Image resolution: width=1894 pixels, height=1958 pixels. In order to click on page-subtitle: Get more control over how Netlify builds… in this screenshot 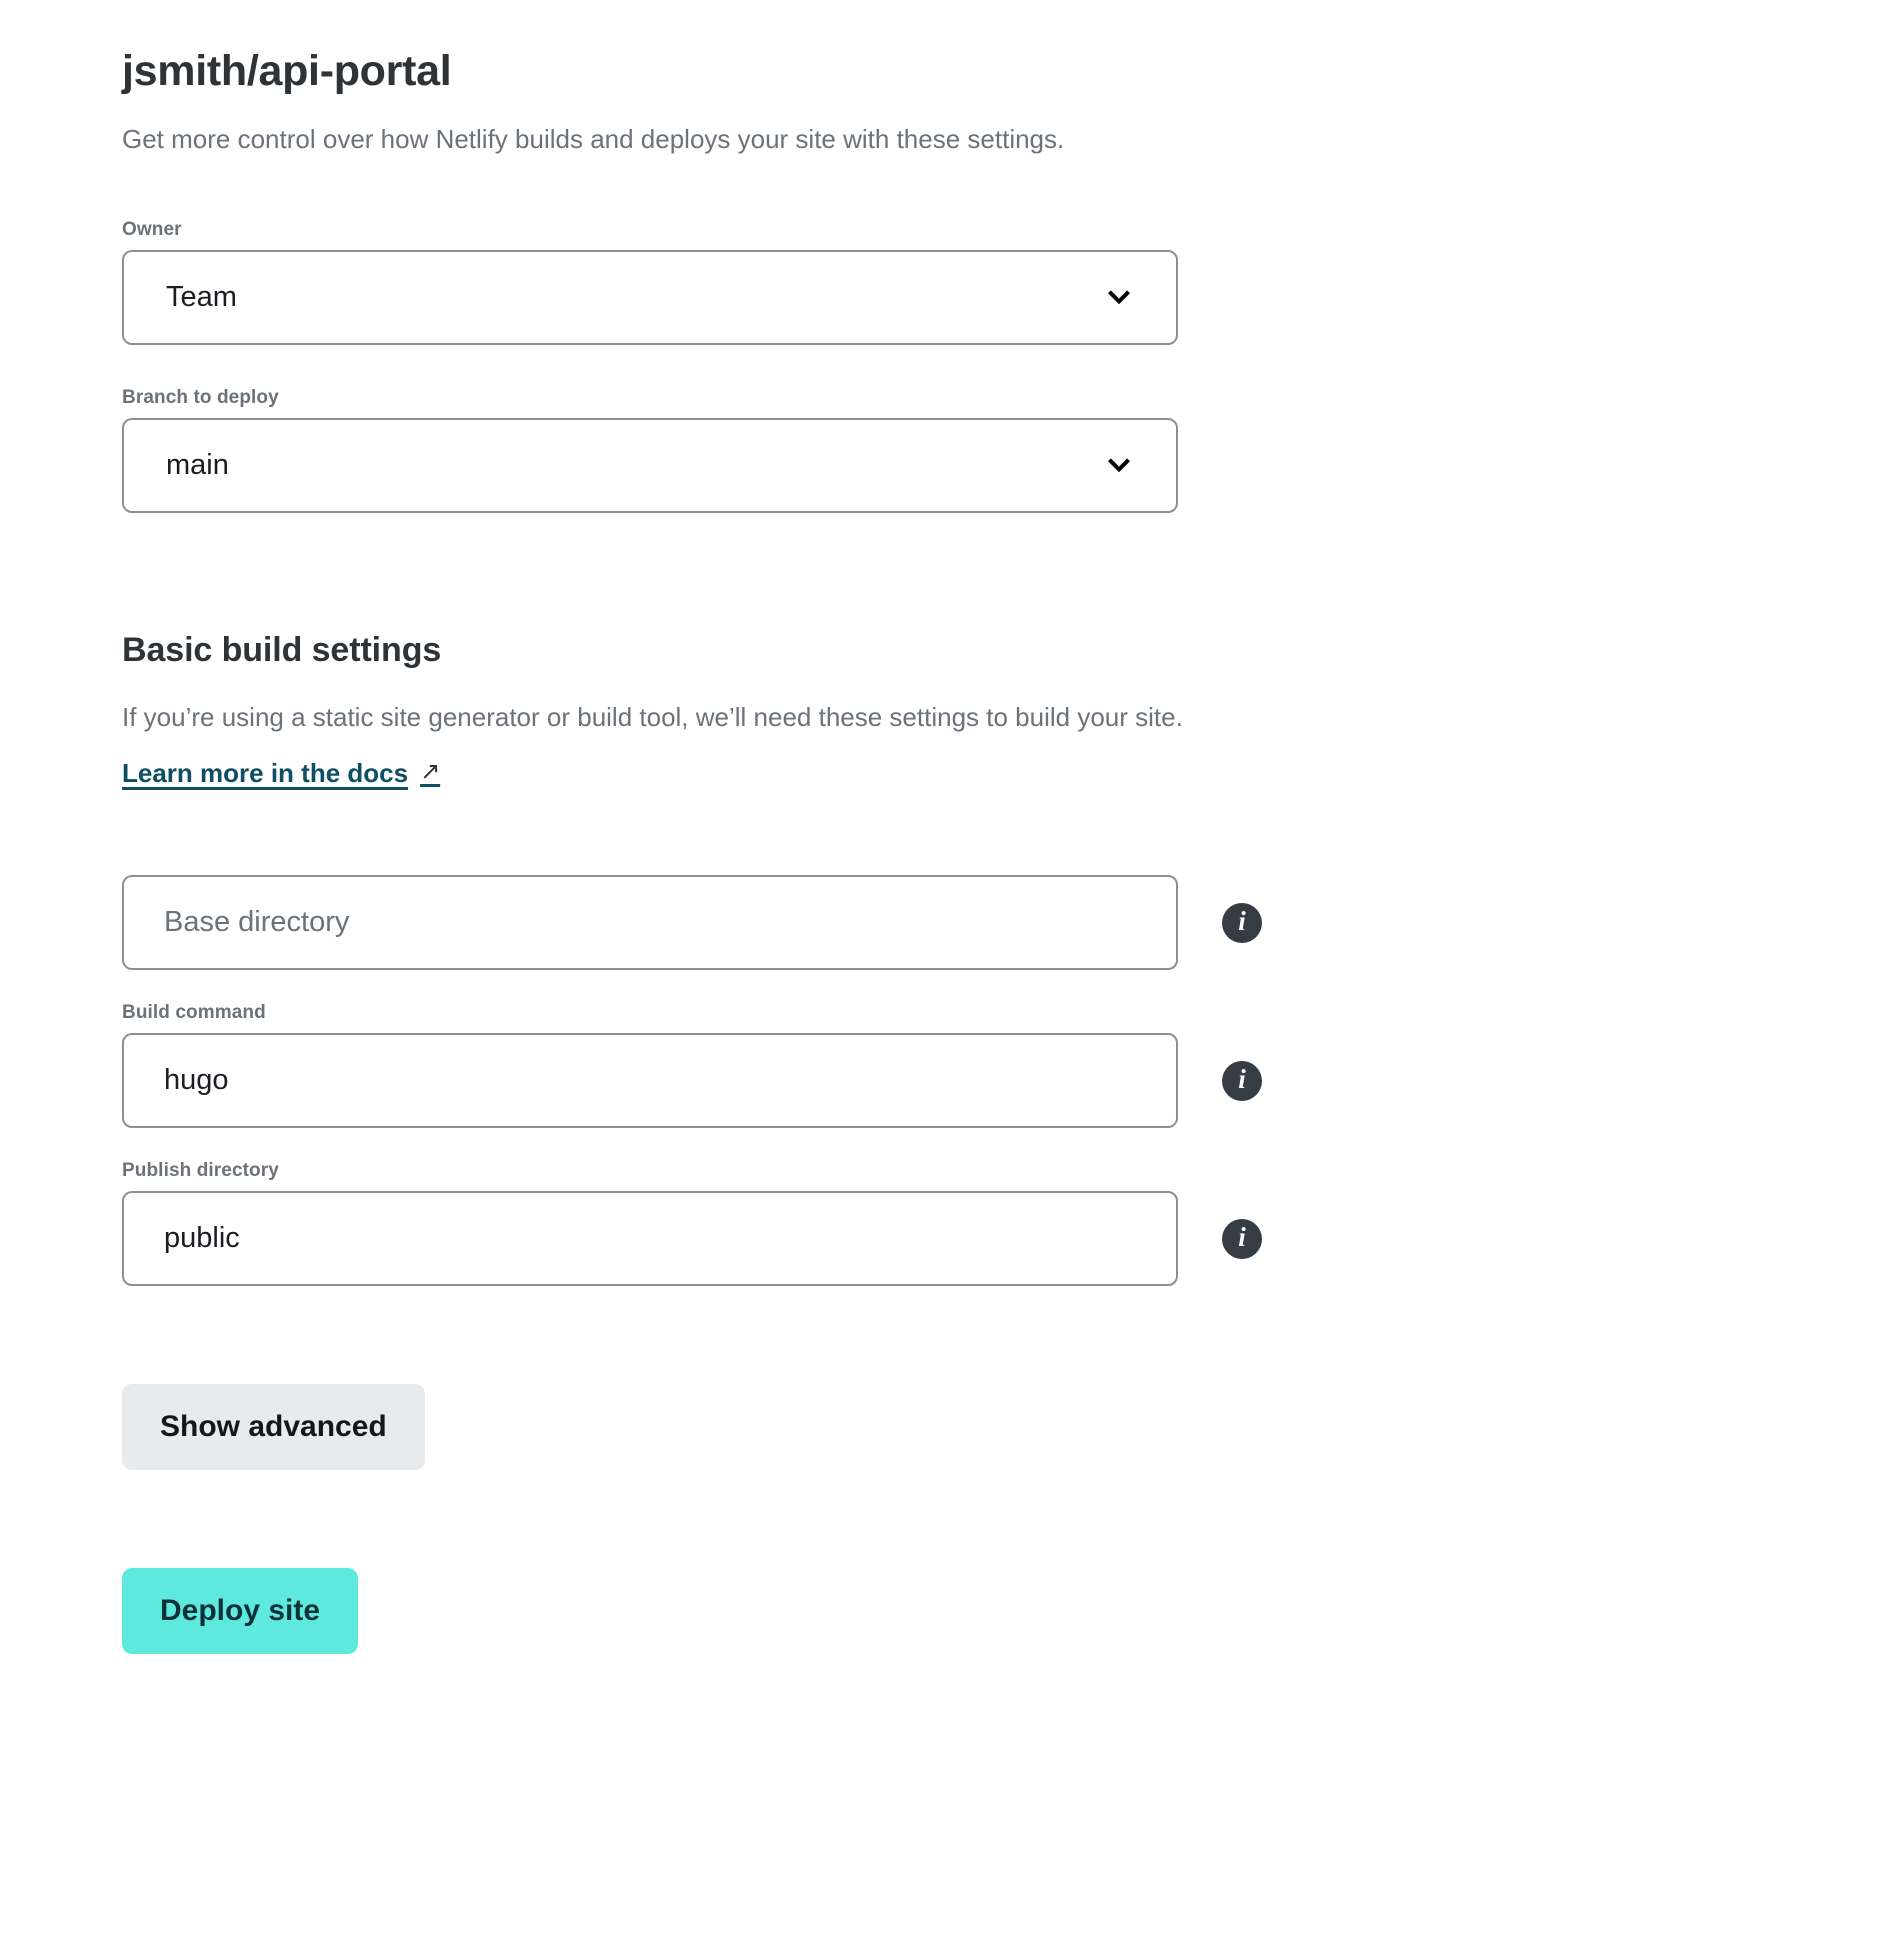, I will do `click(593, 138)`.